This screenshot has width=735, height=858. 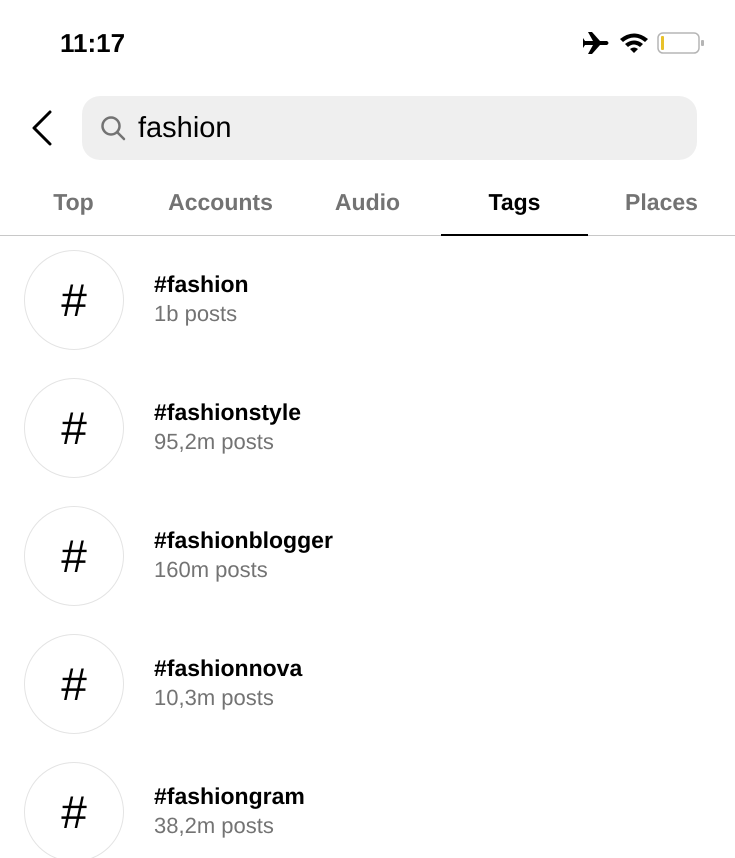 What do you see at coordinates (367, 203) in the screenshot?
I see `tab: Audio` at bounding box center [367, 203].